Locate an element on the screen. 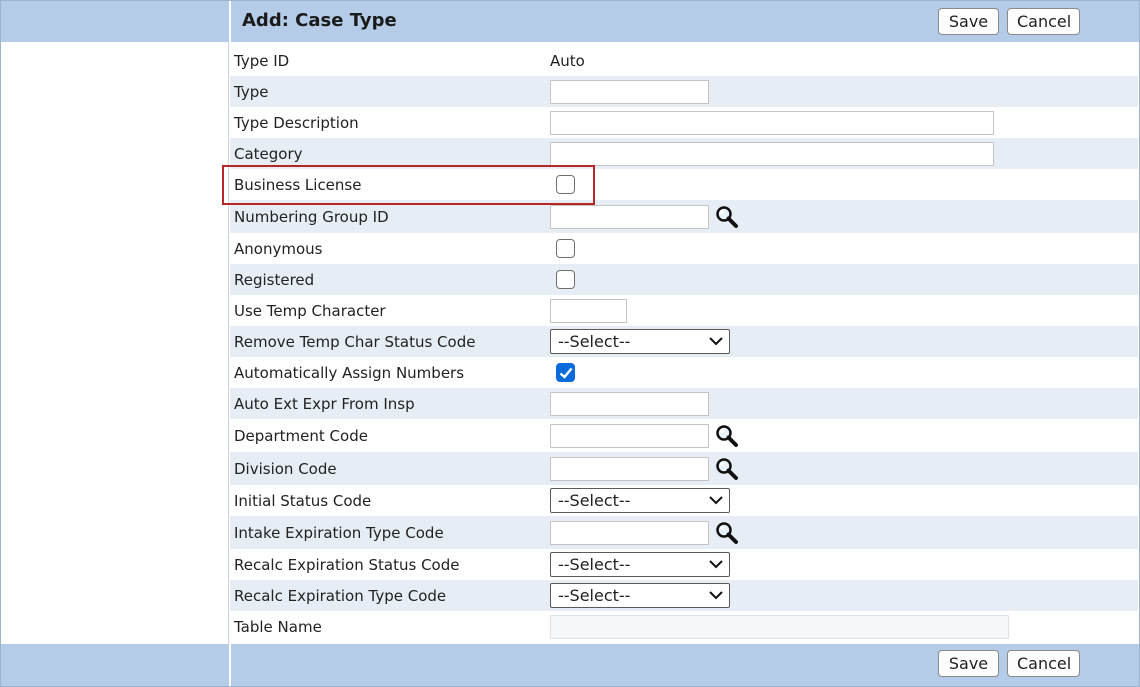 The height and width of the screenshot is (687, 1140). recalc-expiration-type-code-select: --Select-- is located at coordinates (640, 595).